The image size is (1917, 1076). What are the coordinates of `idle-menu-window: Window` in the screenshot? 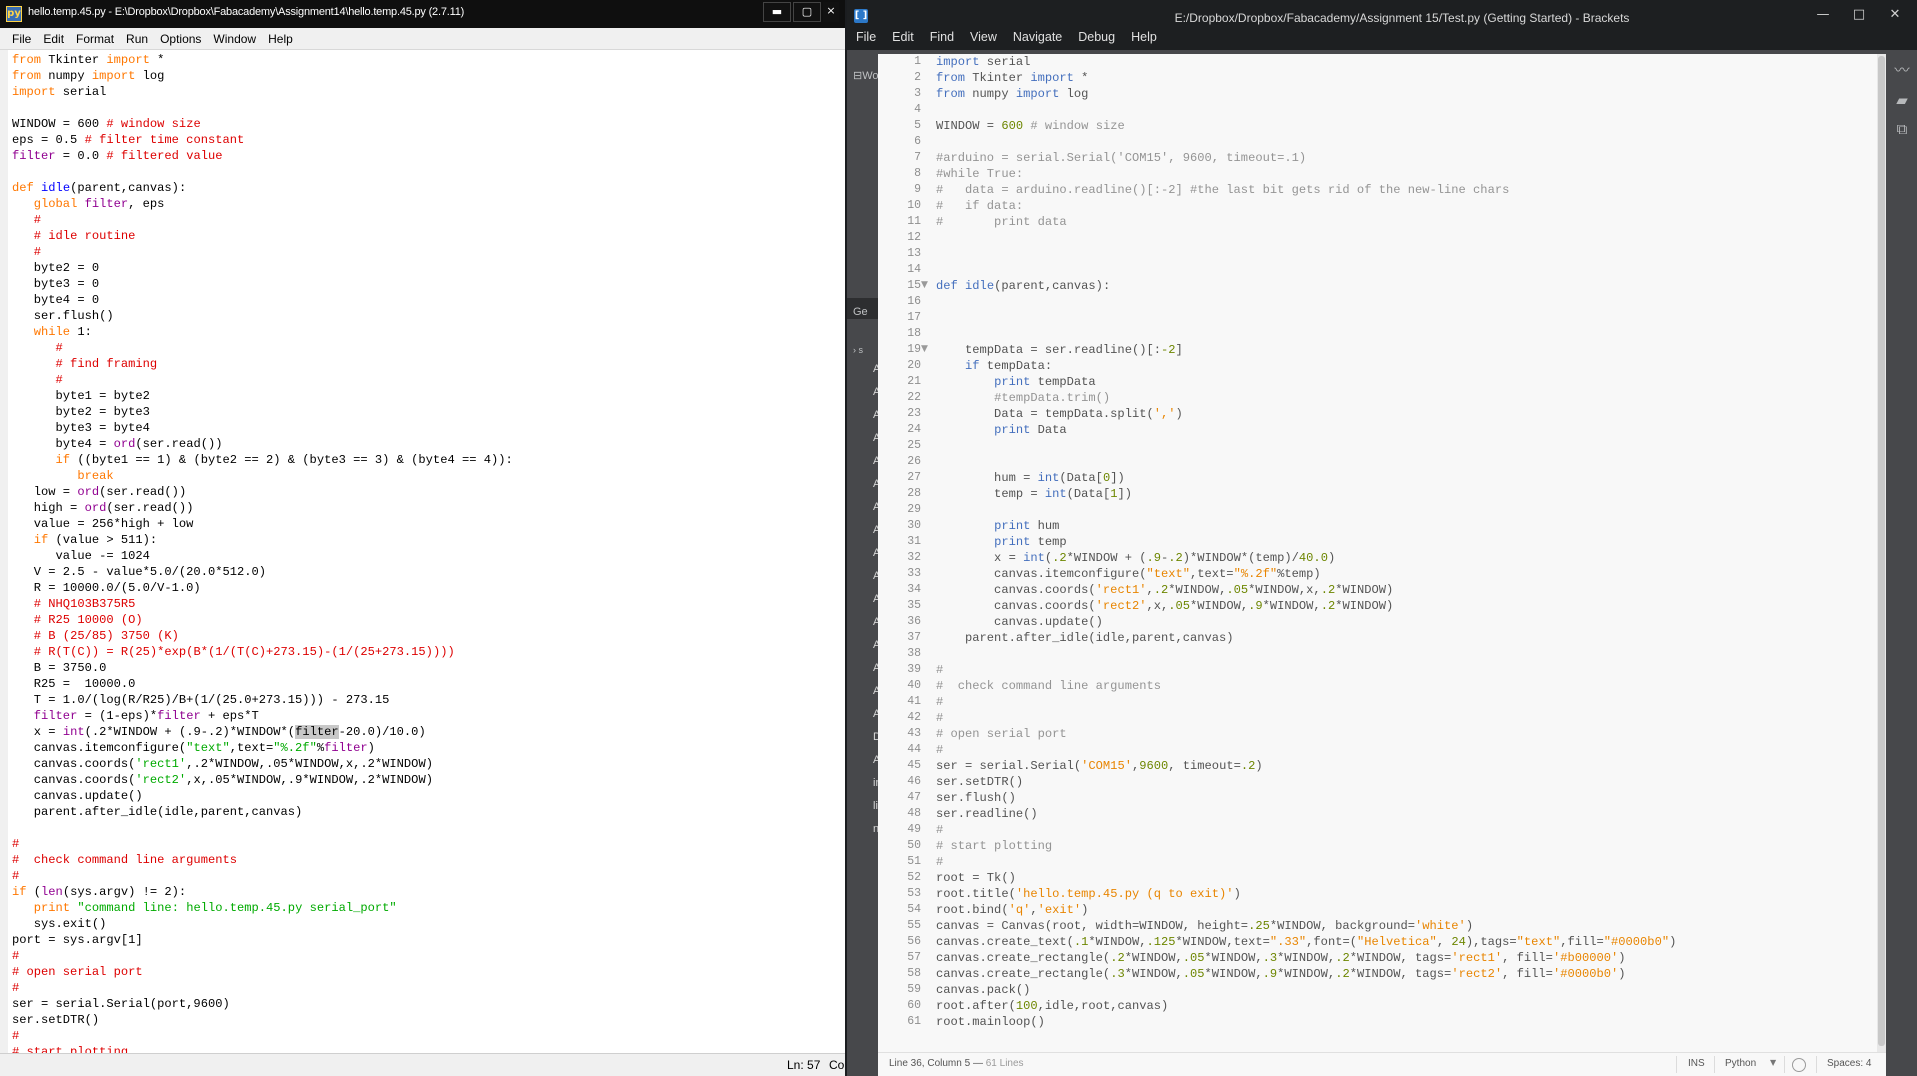 It's located at (234, 38).